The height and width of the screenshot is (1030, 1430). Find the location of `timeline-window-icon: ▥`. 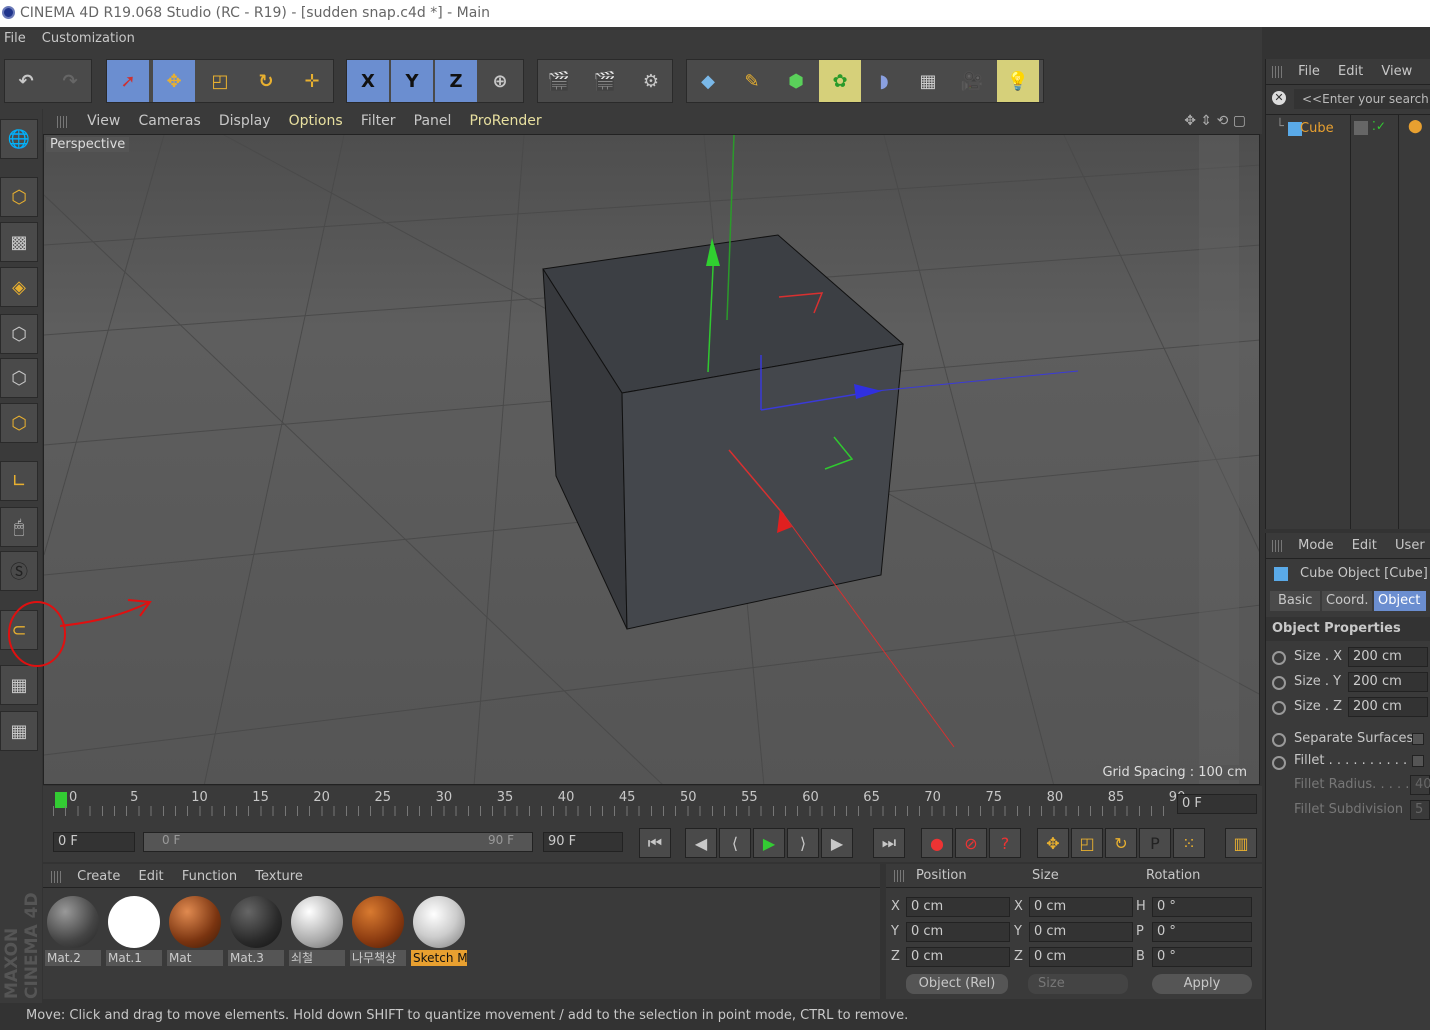

timeline-window-icon: ▥ is located at coordinates (1241, 843).